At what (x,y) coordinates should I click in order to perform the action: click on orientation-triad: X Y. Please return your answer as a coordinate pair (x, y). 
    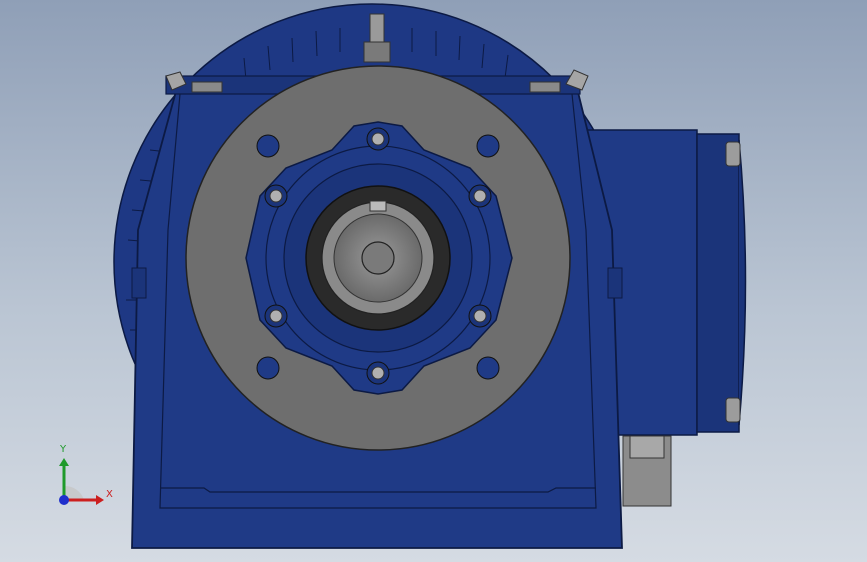
    Looking at the image, I should click on (84, 474).